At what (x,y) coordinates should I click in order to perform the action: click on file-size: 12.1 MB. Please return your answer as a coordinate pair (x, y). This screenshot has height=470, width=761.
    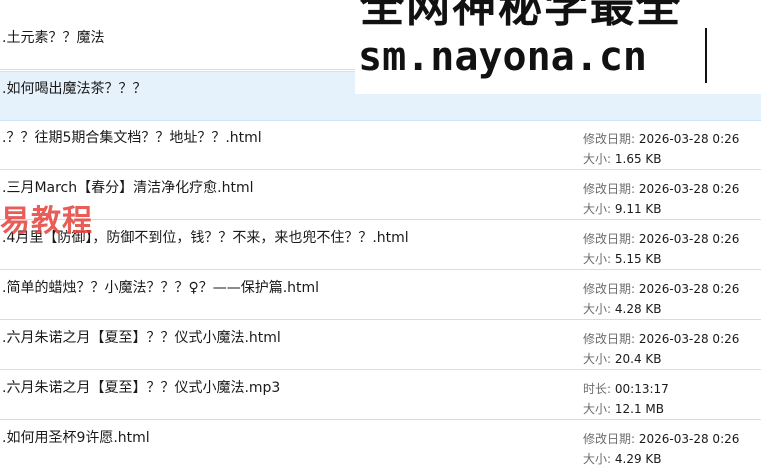
    Looking at the image, I should click on (639, 409).